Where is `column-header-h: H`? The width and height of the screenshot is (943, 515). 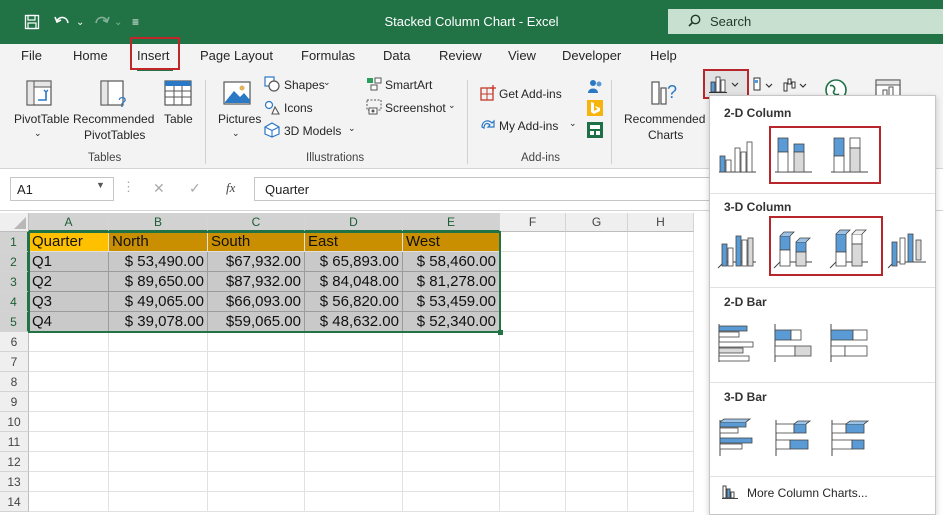
column-header-h: H is located at coordinates (661, 222).